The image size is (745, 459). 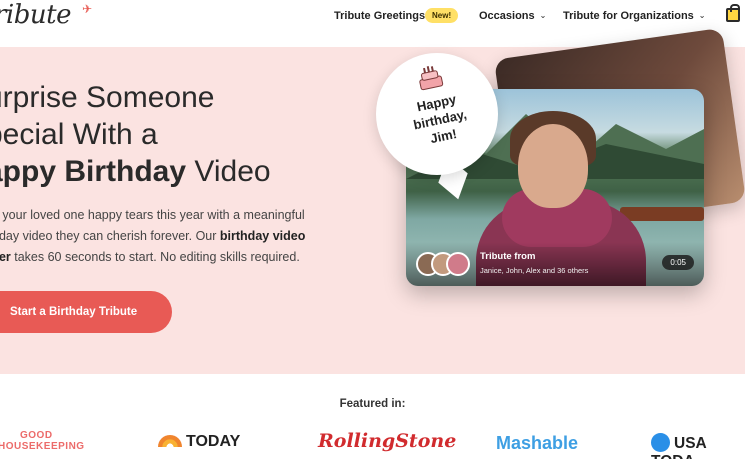 What do you see at coordinates (537, 443) in the screenshot?
I see `mashable-logo: Mashable` at bounding box center [537, 443].